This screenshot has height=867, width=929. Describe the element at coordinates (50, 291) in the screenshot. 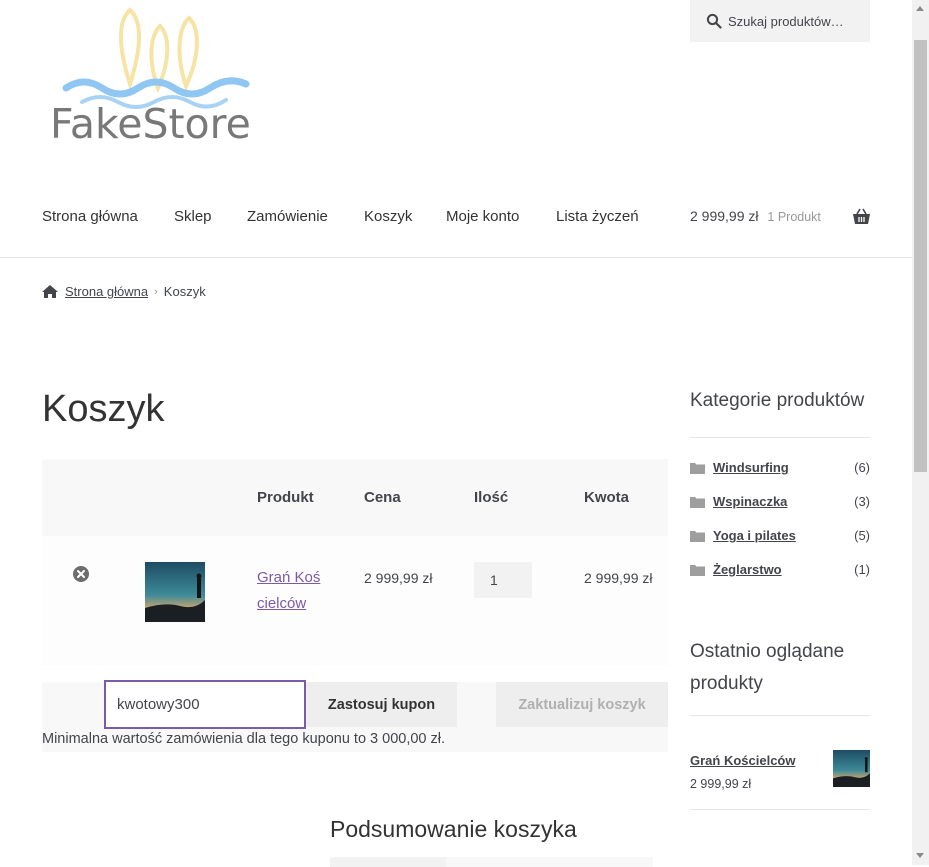

I see `home-icon` at that location.